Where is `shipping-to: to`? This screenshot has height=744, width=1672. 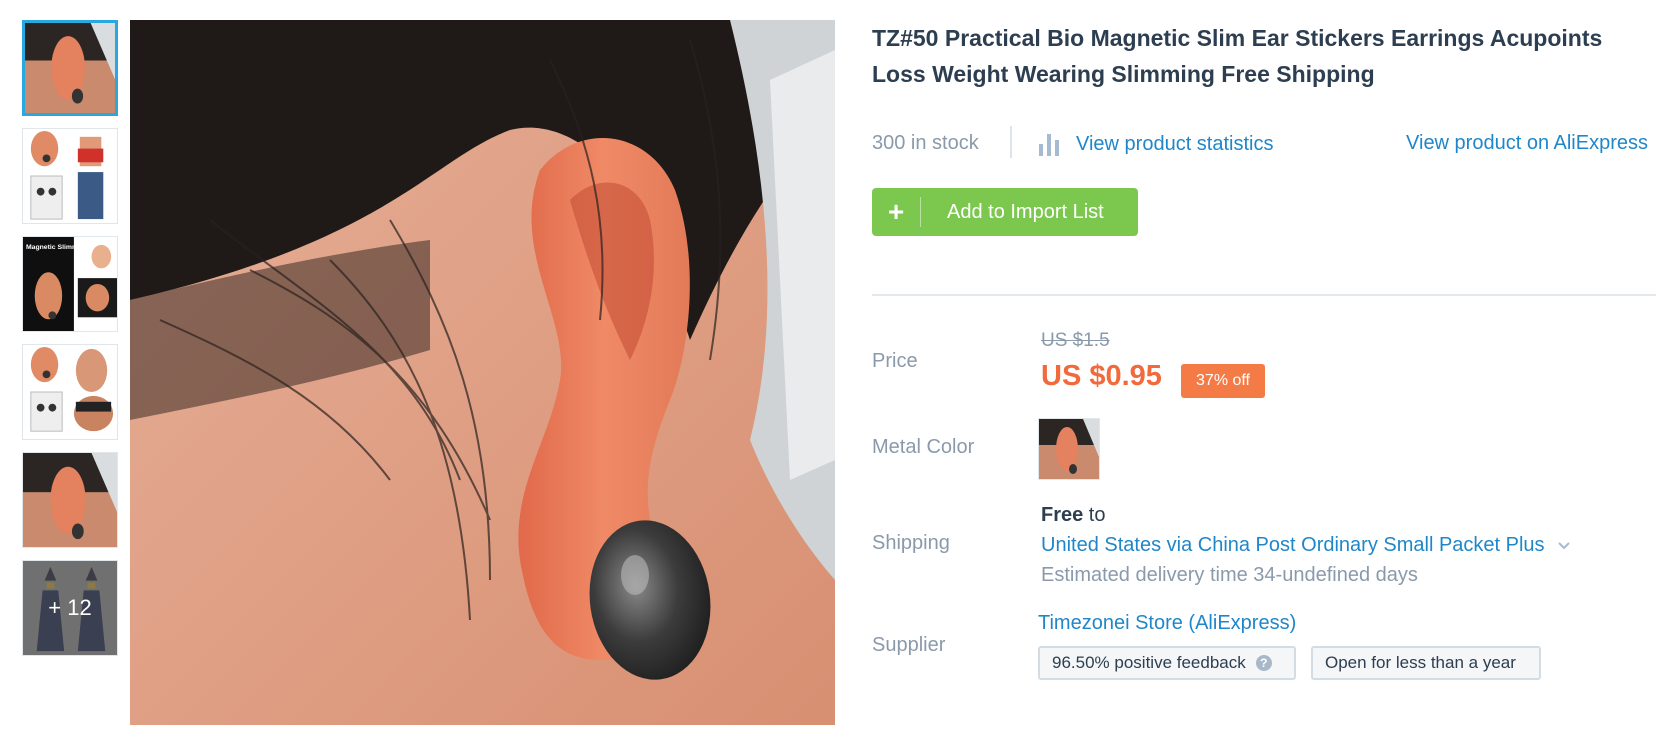 shipping-to: to is located at coordinates (1094, 515).